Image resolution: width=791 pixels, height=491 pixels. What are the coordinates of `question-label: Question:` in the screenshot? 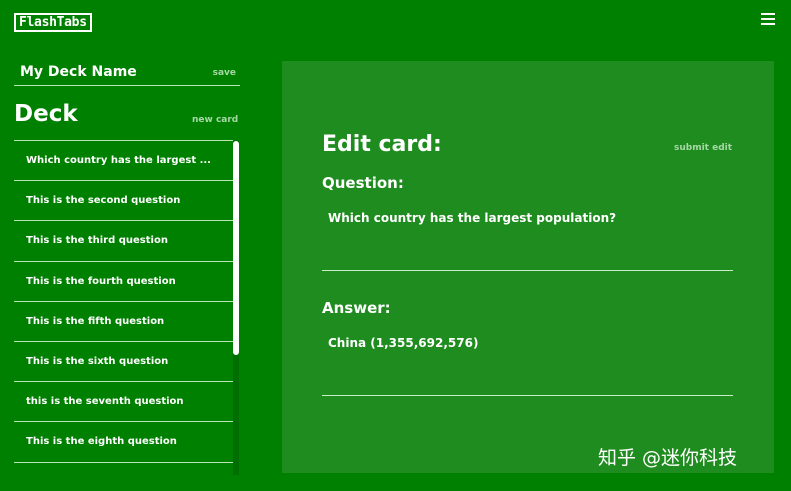 It's located at (363, 183).